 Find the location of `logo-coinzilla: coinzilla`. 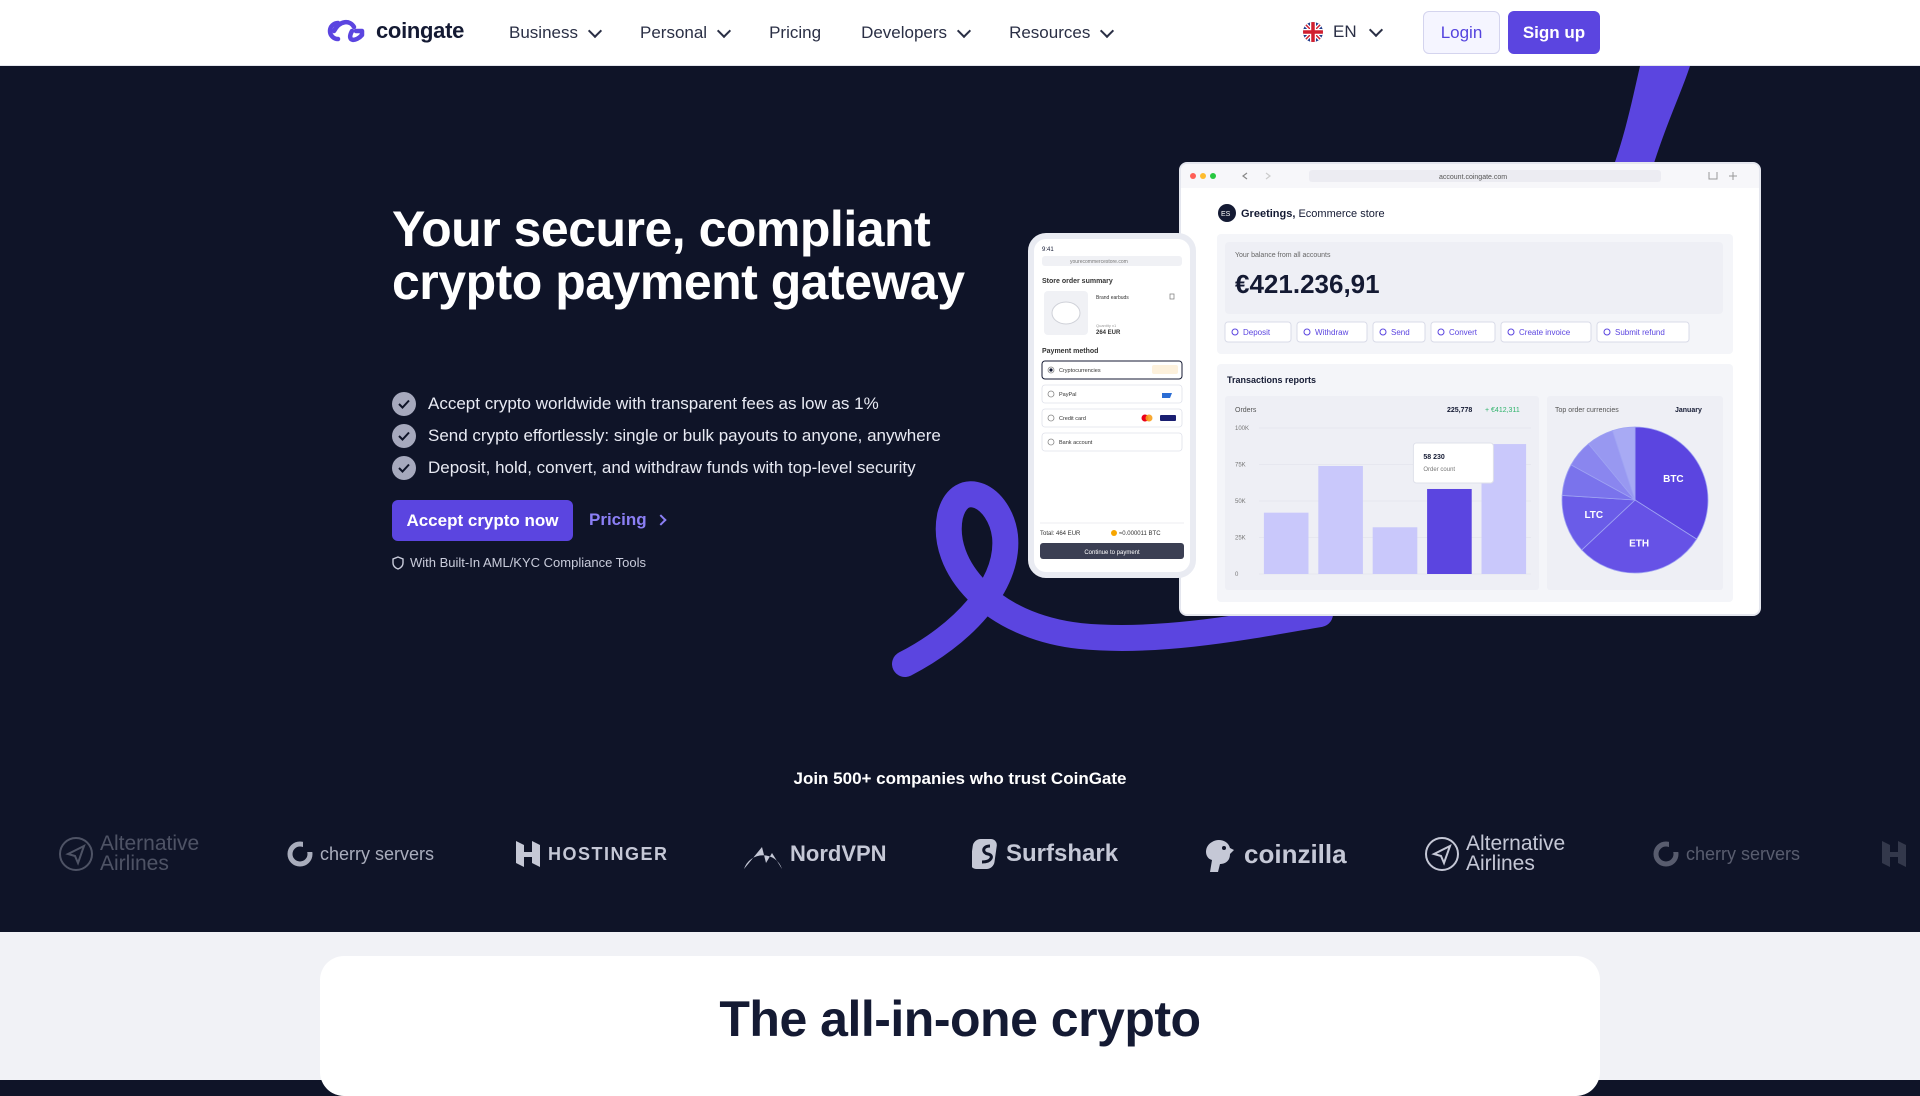

logo-coinzilla: coinzilla is located at coordinates (1273, 854).